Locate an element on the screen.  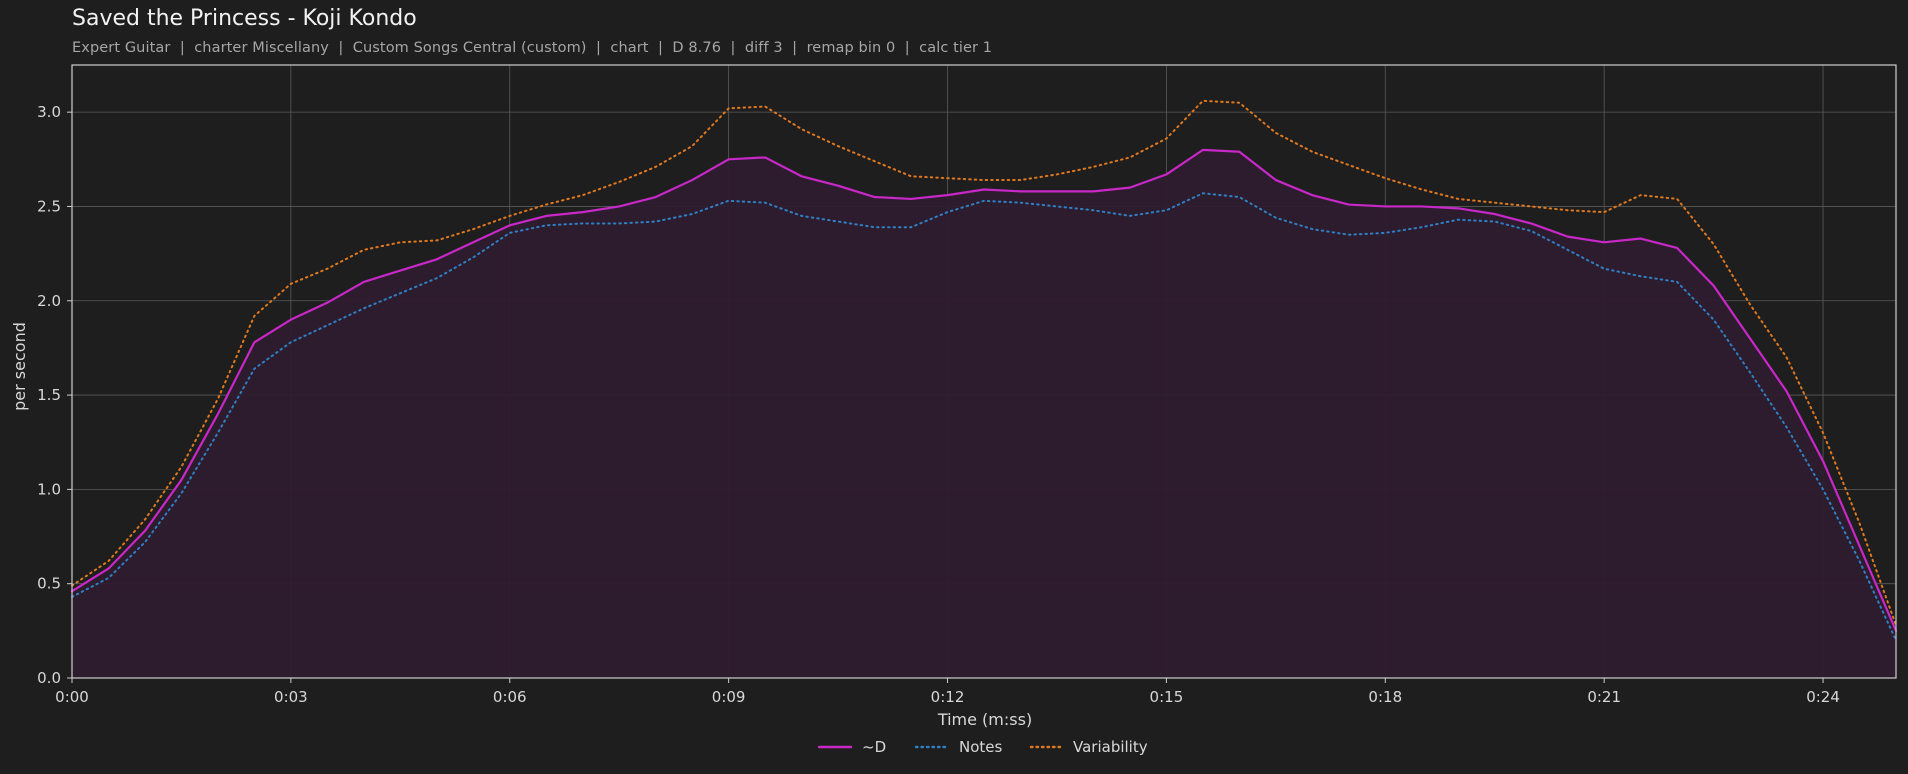
y-tick-label: 0.5 is located at coordinates (49, 584).